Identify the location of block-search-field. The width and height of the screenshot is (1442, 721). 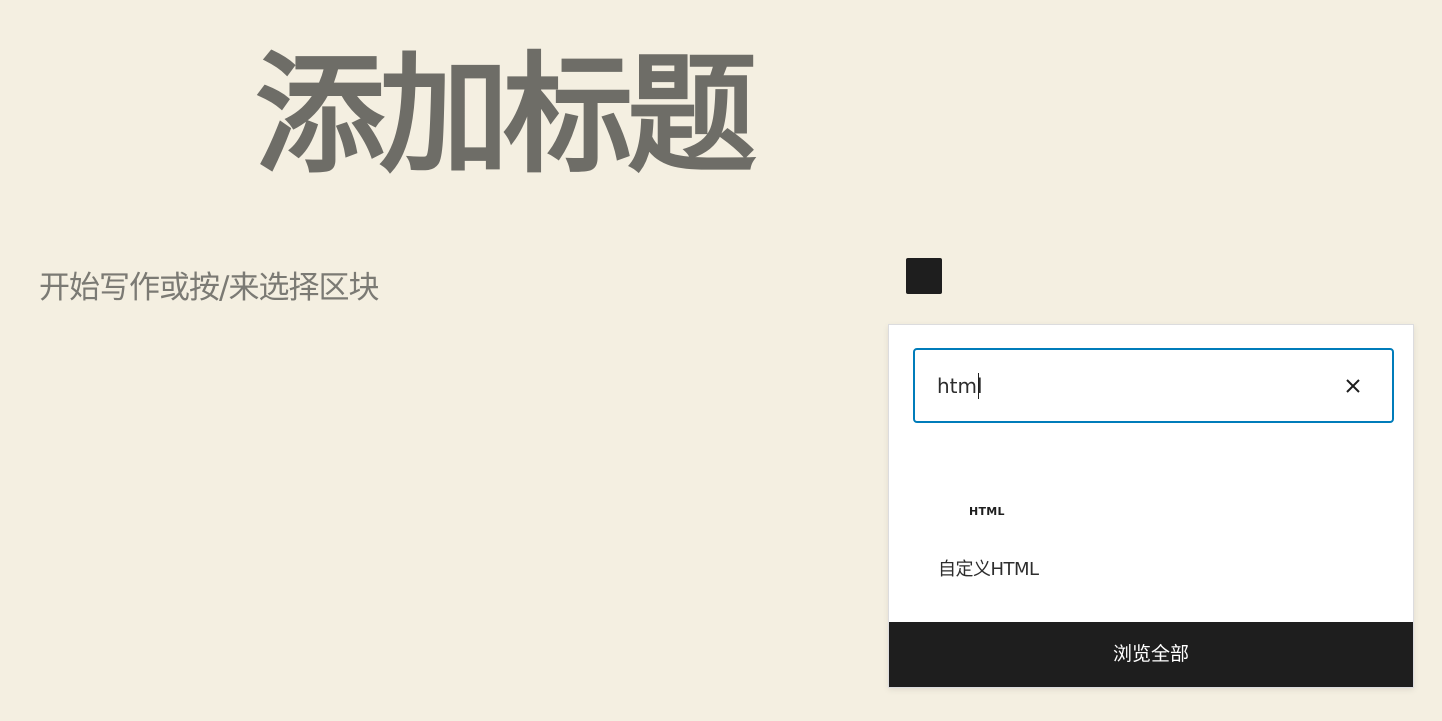
(1153, 385).